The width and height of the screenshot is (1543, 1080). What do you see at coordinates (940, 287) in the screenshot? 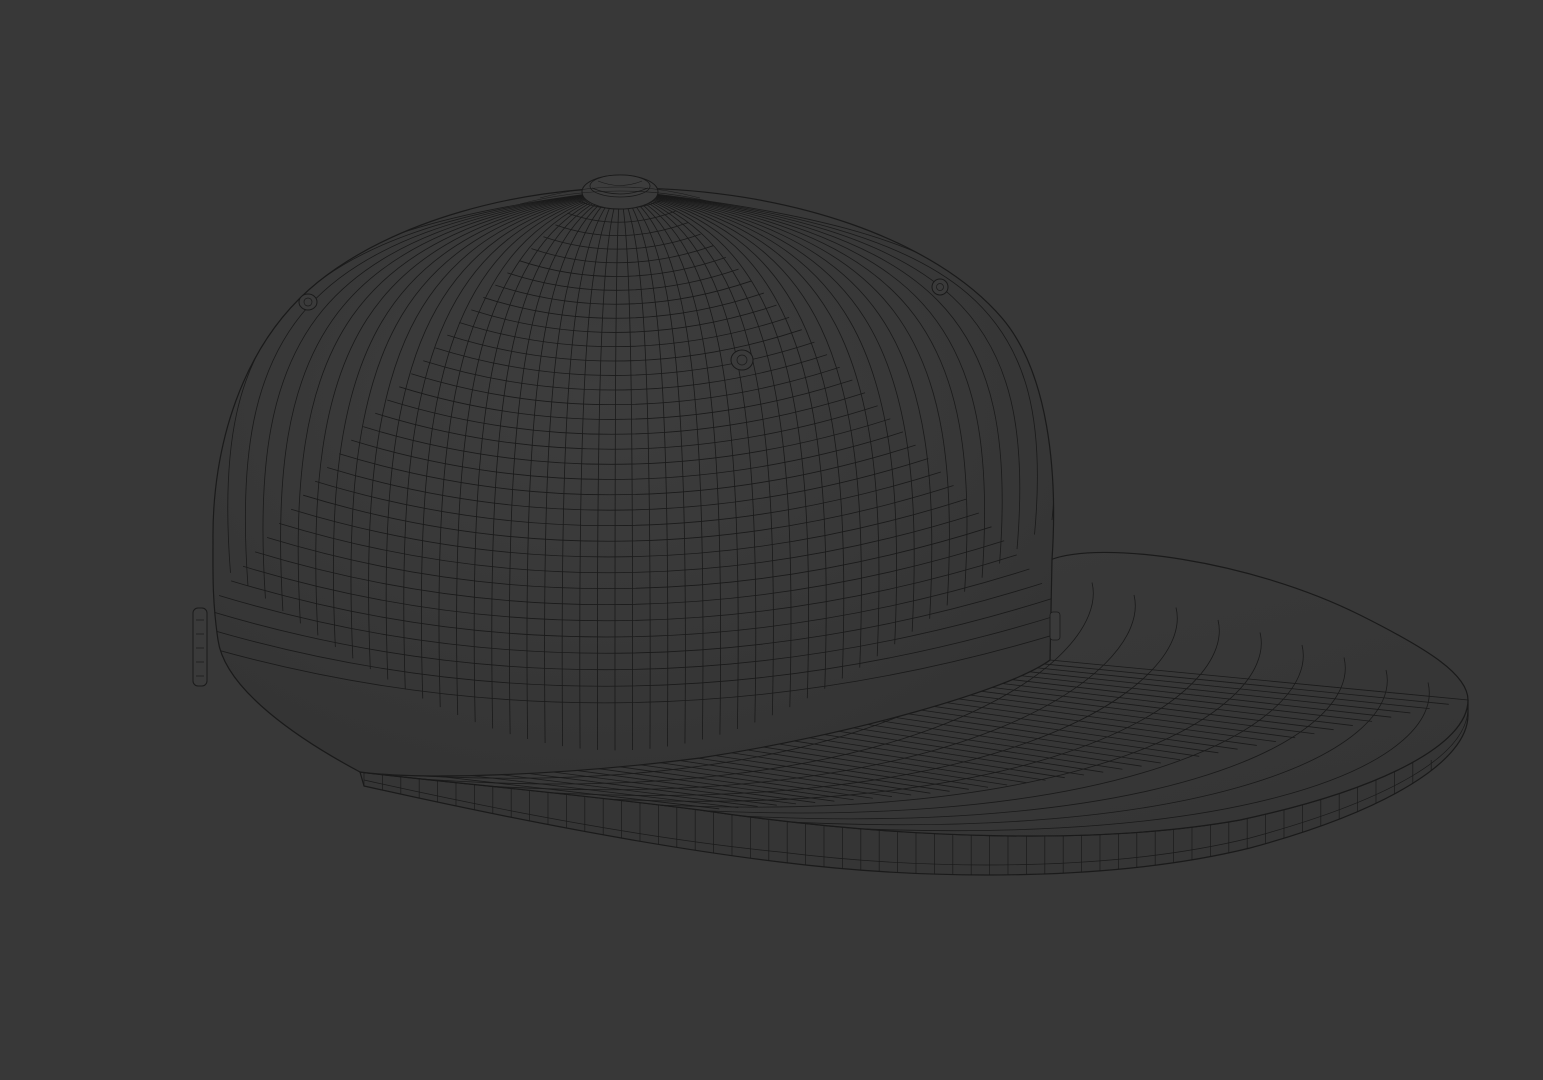
I see `eyelet-right` at bounding box center [940, 287].